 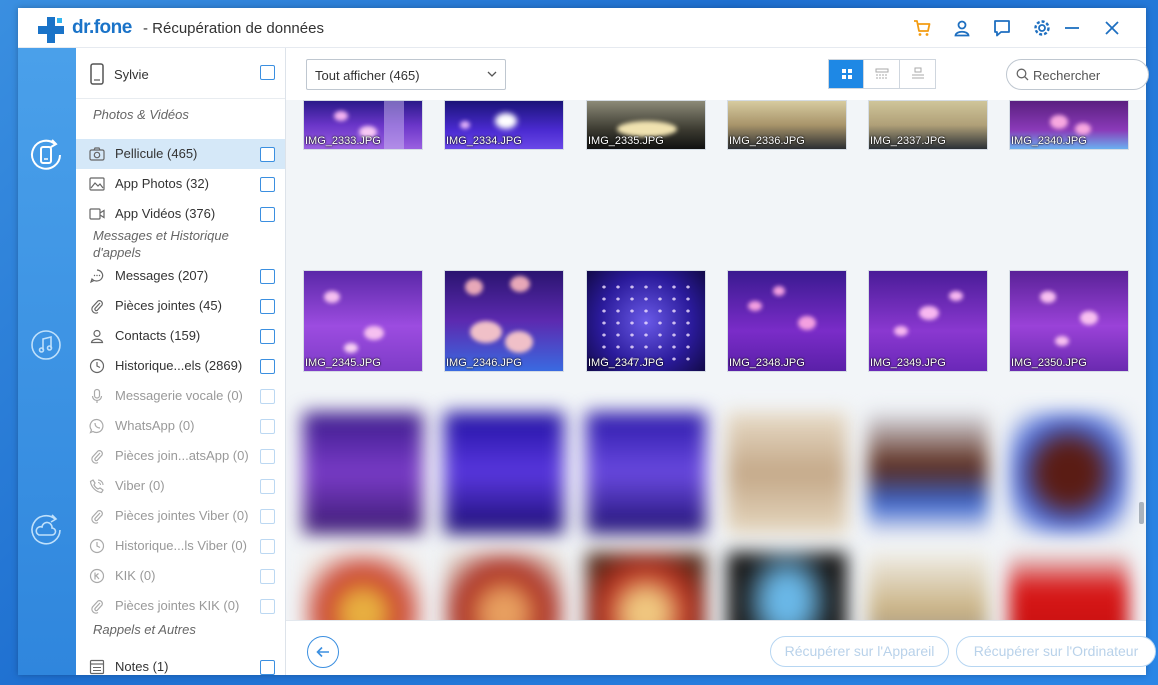 What do you see at coordinates (1056, 651) in the screenshot?
I see `recover-to-computer-button: Récupérer sur l'Ordinateur` at bounding box center [1056, 651].